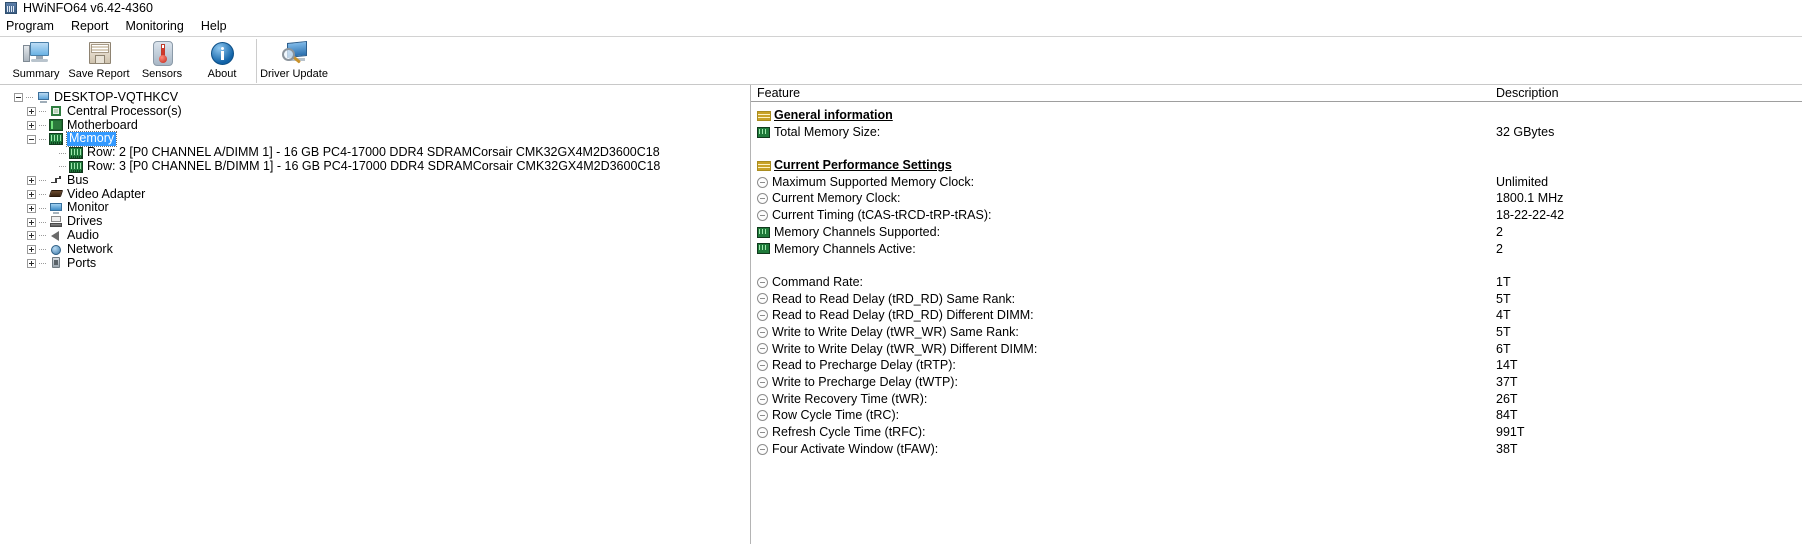 This screenshot has width=1802, height=544. Describe the element at coordinates (218, 26) in the screenshot. I see `menu-item-help: Help` at that location.